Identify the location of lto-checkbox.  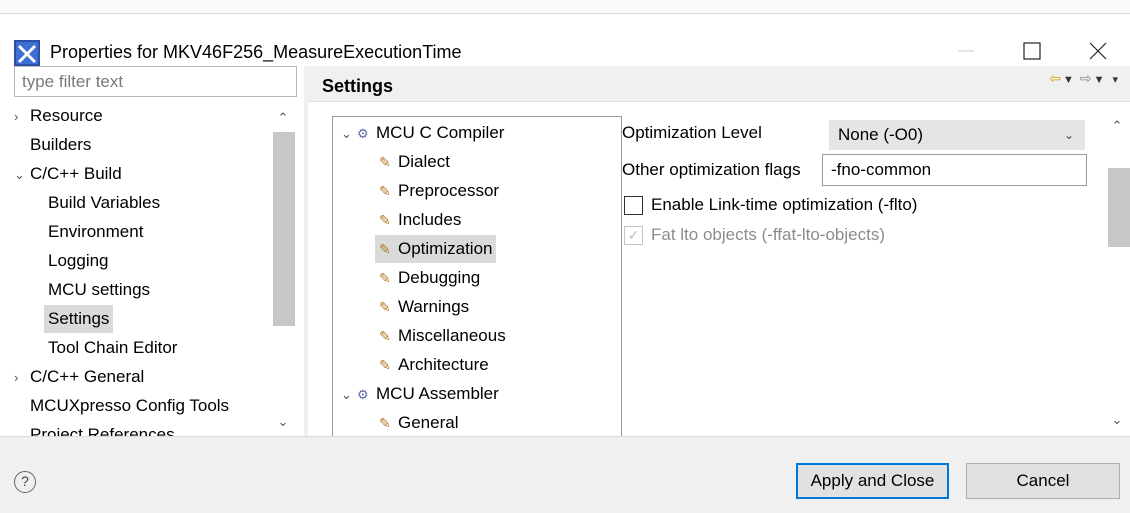
(633, 205).